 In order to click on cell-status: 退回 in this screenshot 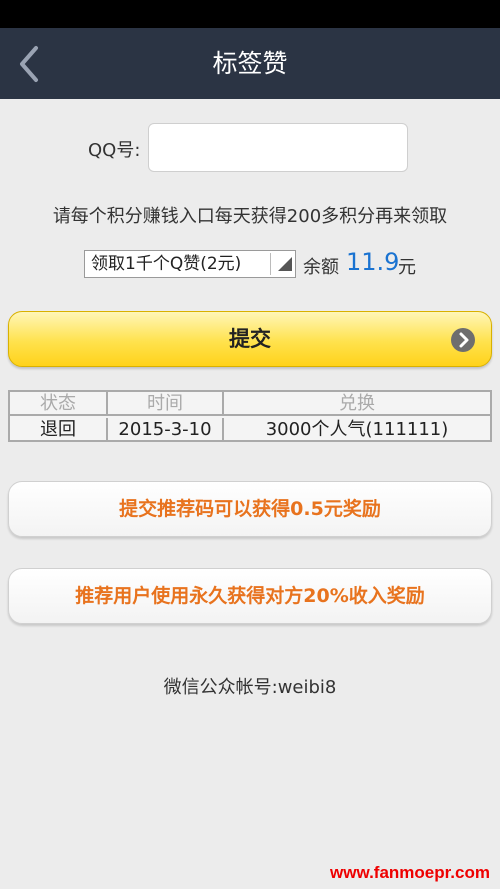, I will do `click(59, 430)`.